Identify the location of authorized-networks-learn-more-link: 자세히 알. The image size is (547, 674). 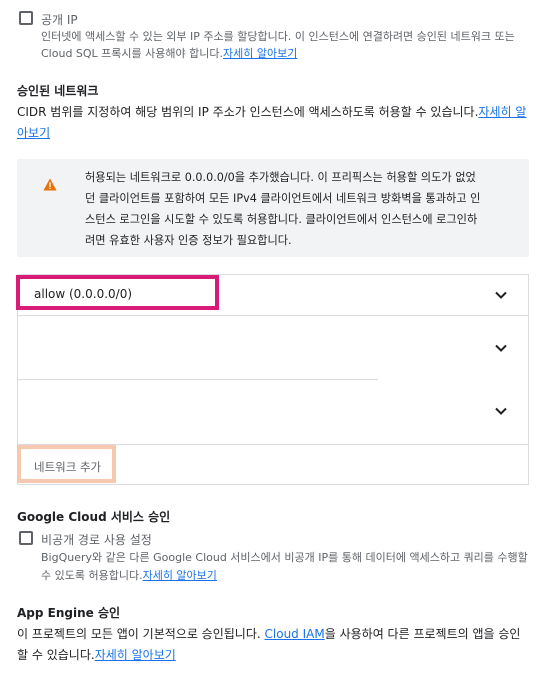
(502, 112).